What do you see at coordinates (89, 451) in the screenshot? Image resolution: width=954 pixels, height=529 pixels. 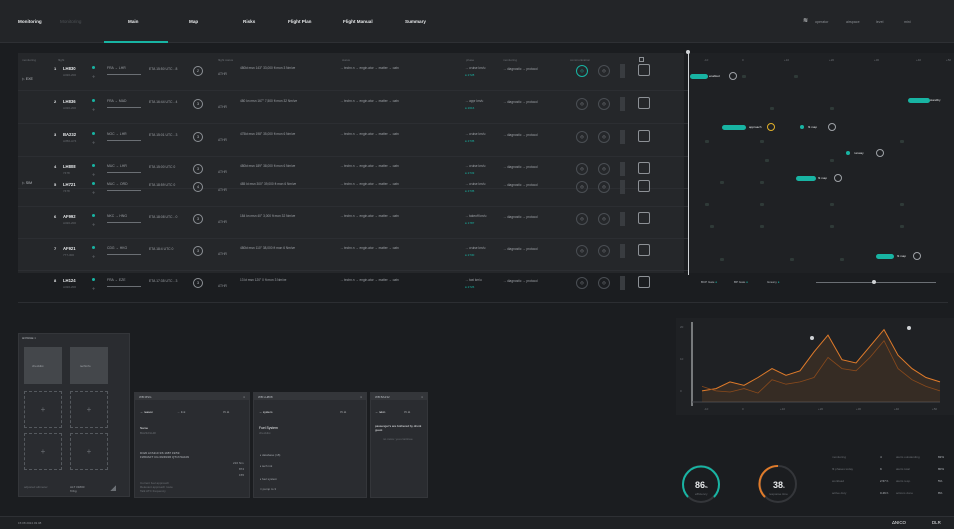 I see `empty-slot-4: +` at bounding box center [89, 451].